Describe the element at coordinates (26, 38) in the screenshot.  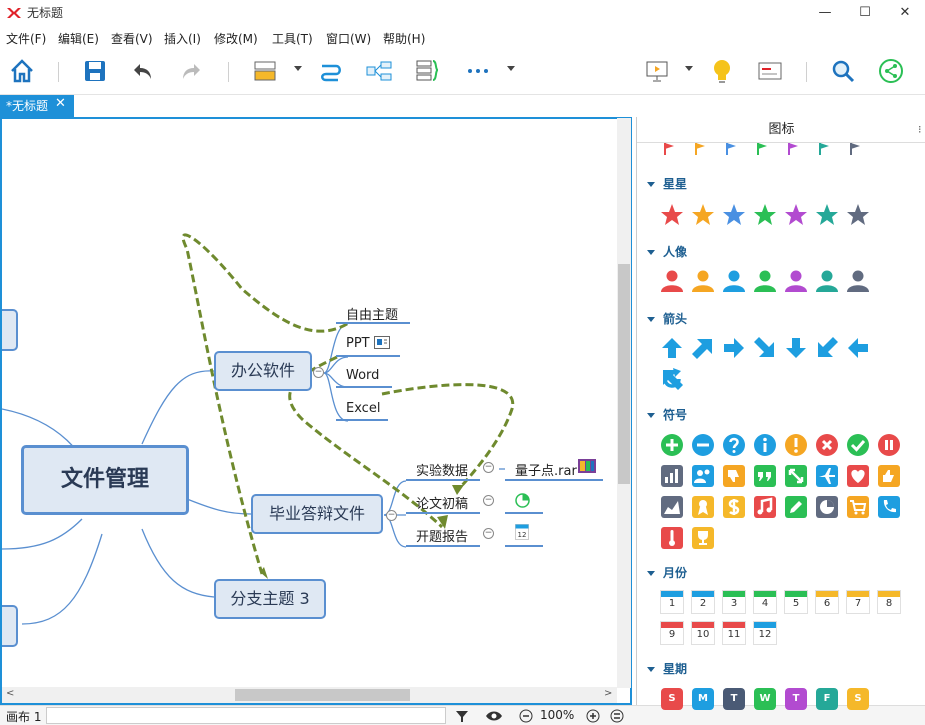
I see `menu-file: 文件(F)` at that location.